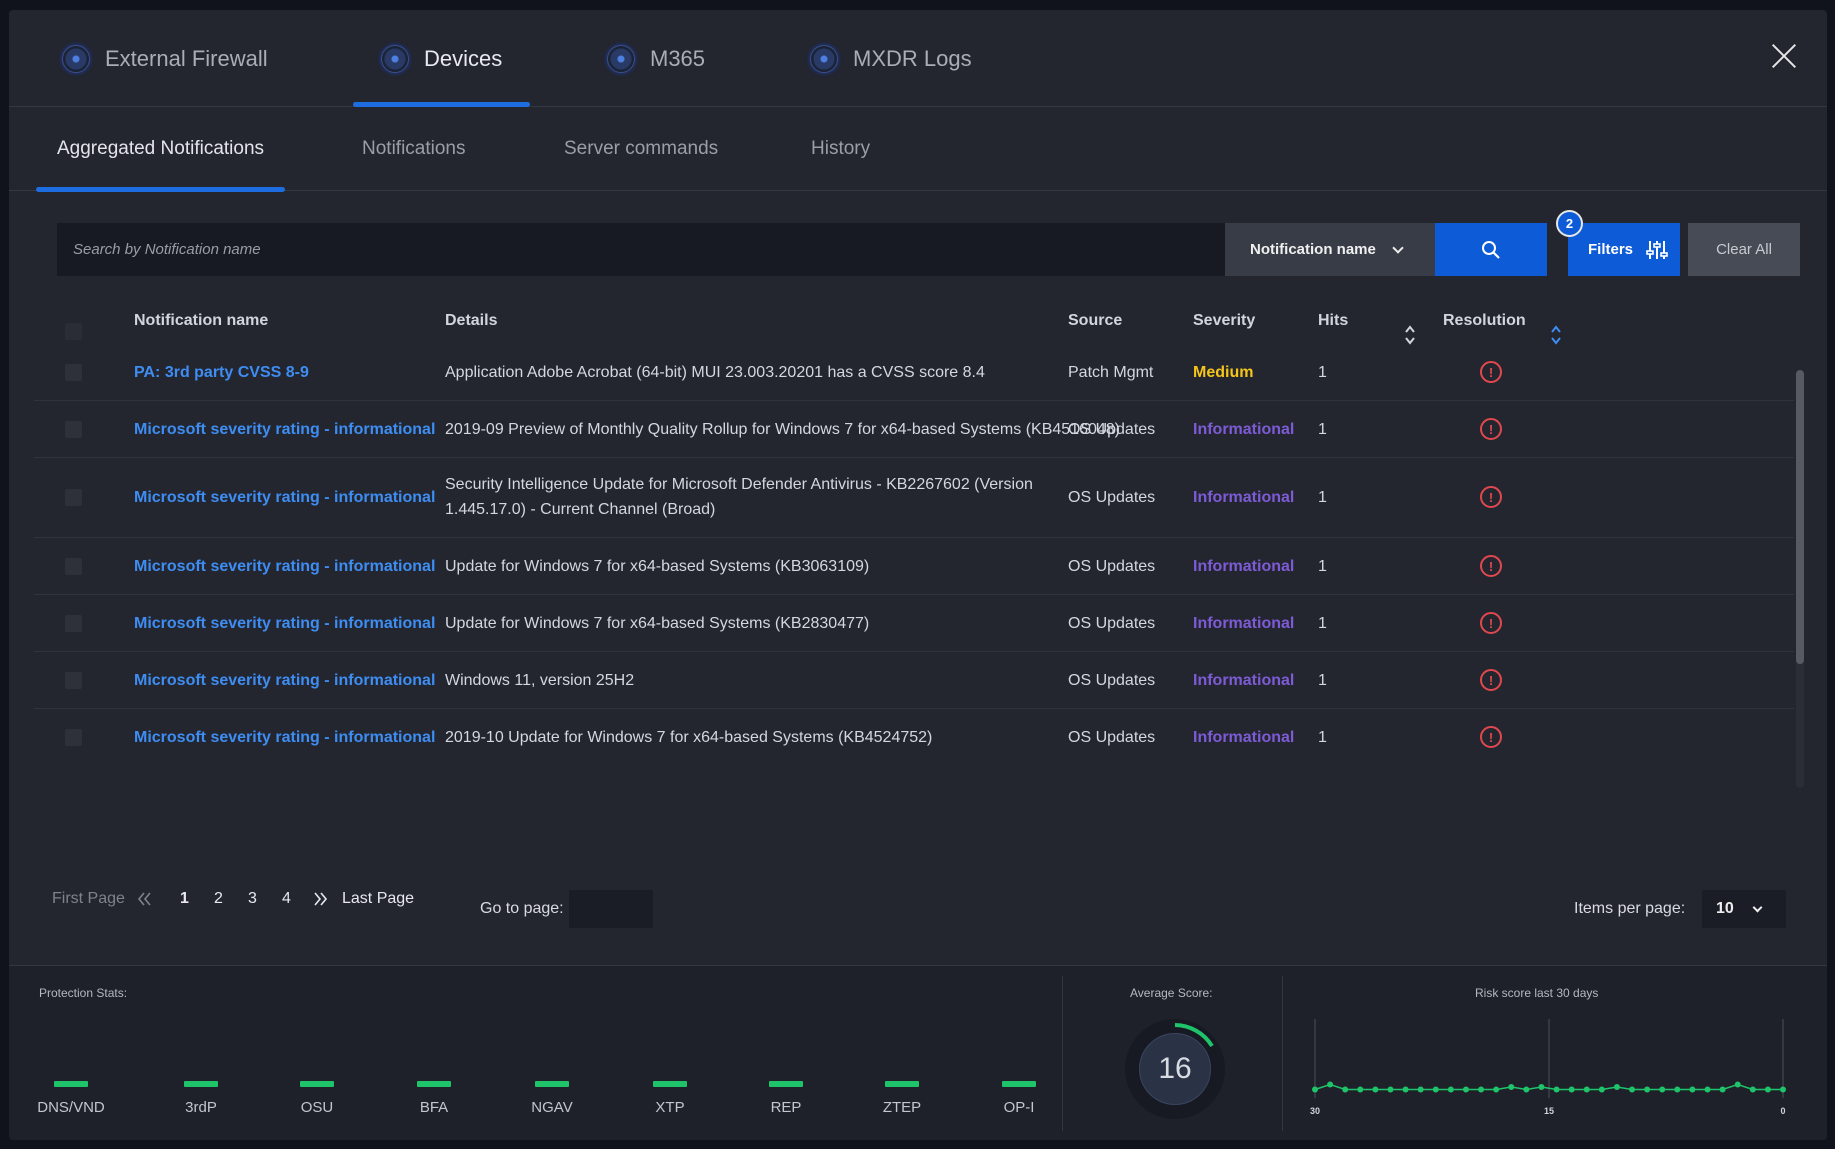  What do you see at coordinates (1618, 243) in the screenshot?
I see `filters-button: 2 Filters` at bounding box center [1618, 243].